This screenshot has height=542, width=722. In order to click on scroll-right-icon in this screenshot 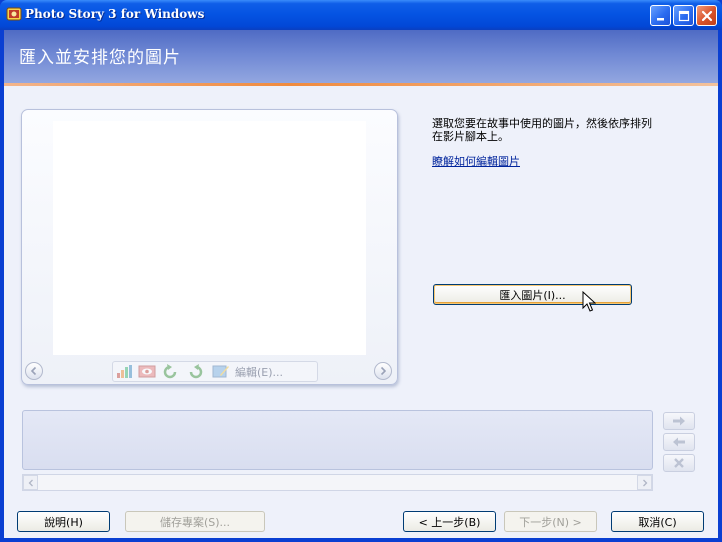, I will do `click(644, 482)`.